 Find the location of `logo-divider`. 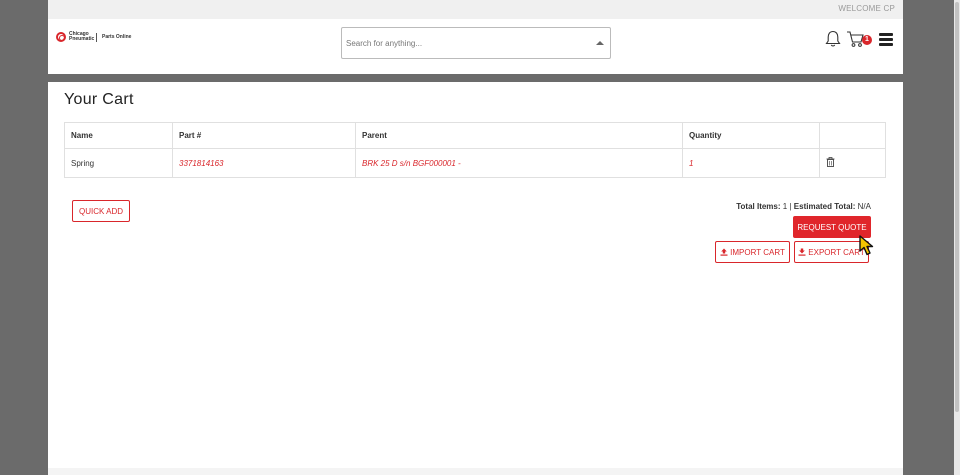

logo-divider is located at coordinates (96, 37).